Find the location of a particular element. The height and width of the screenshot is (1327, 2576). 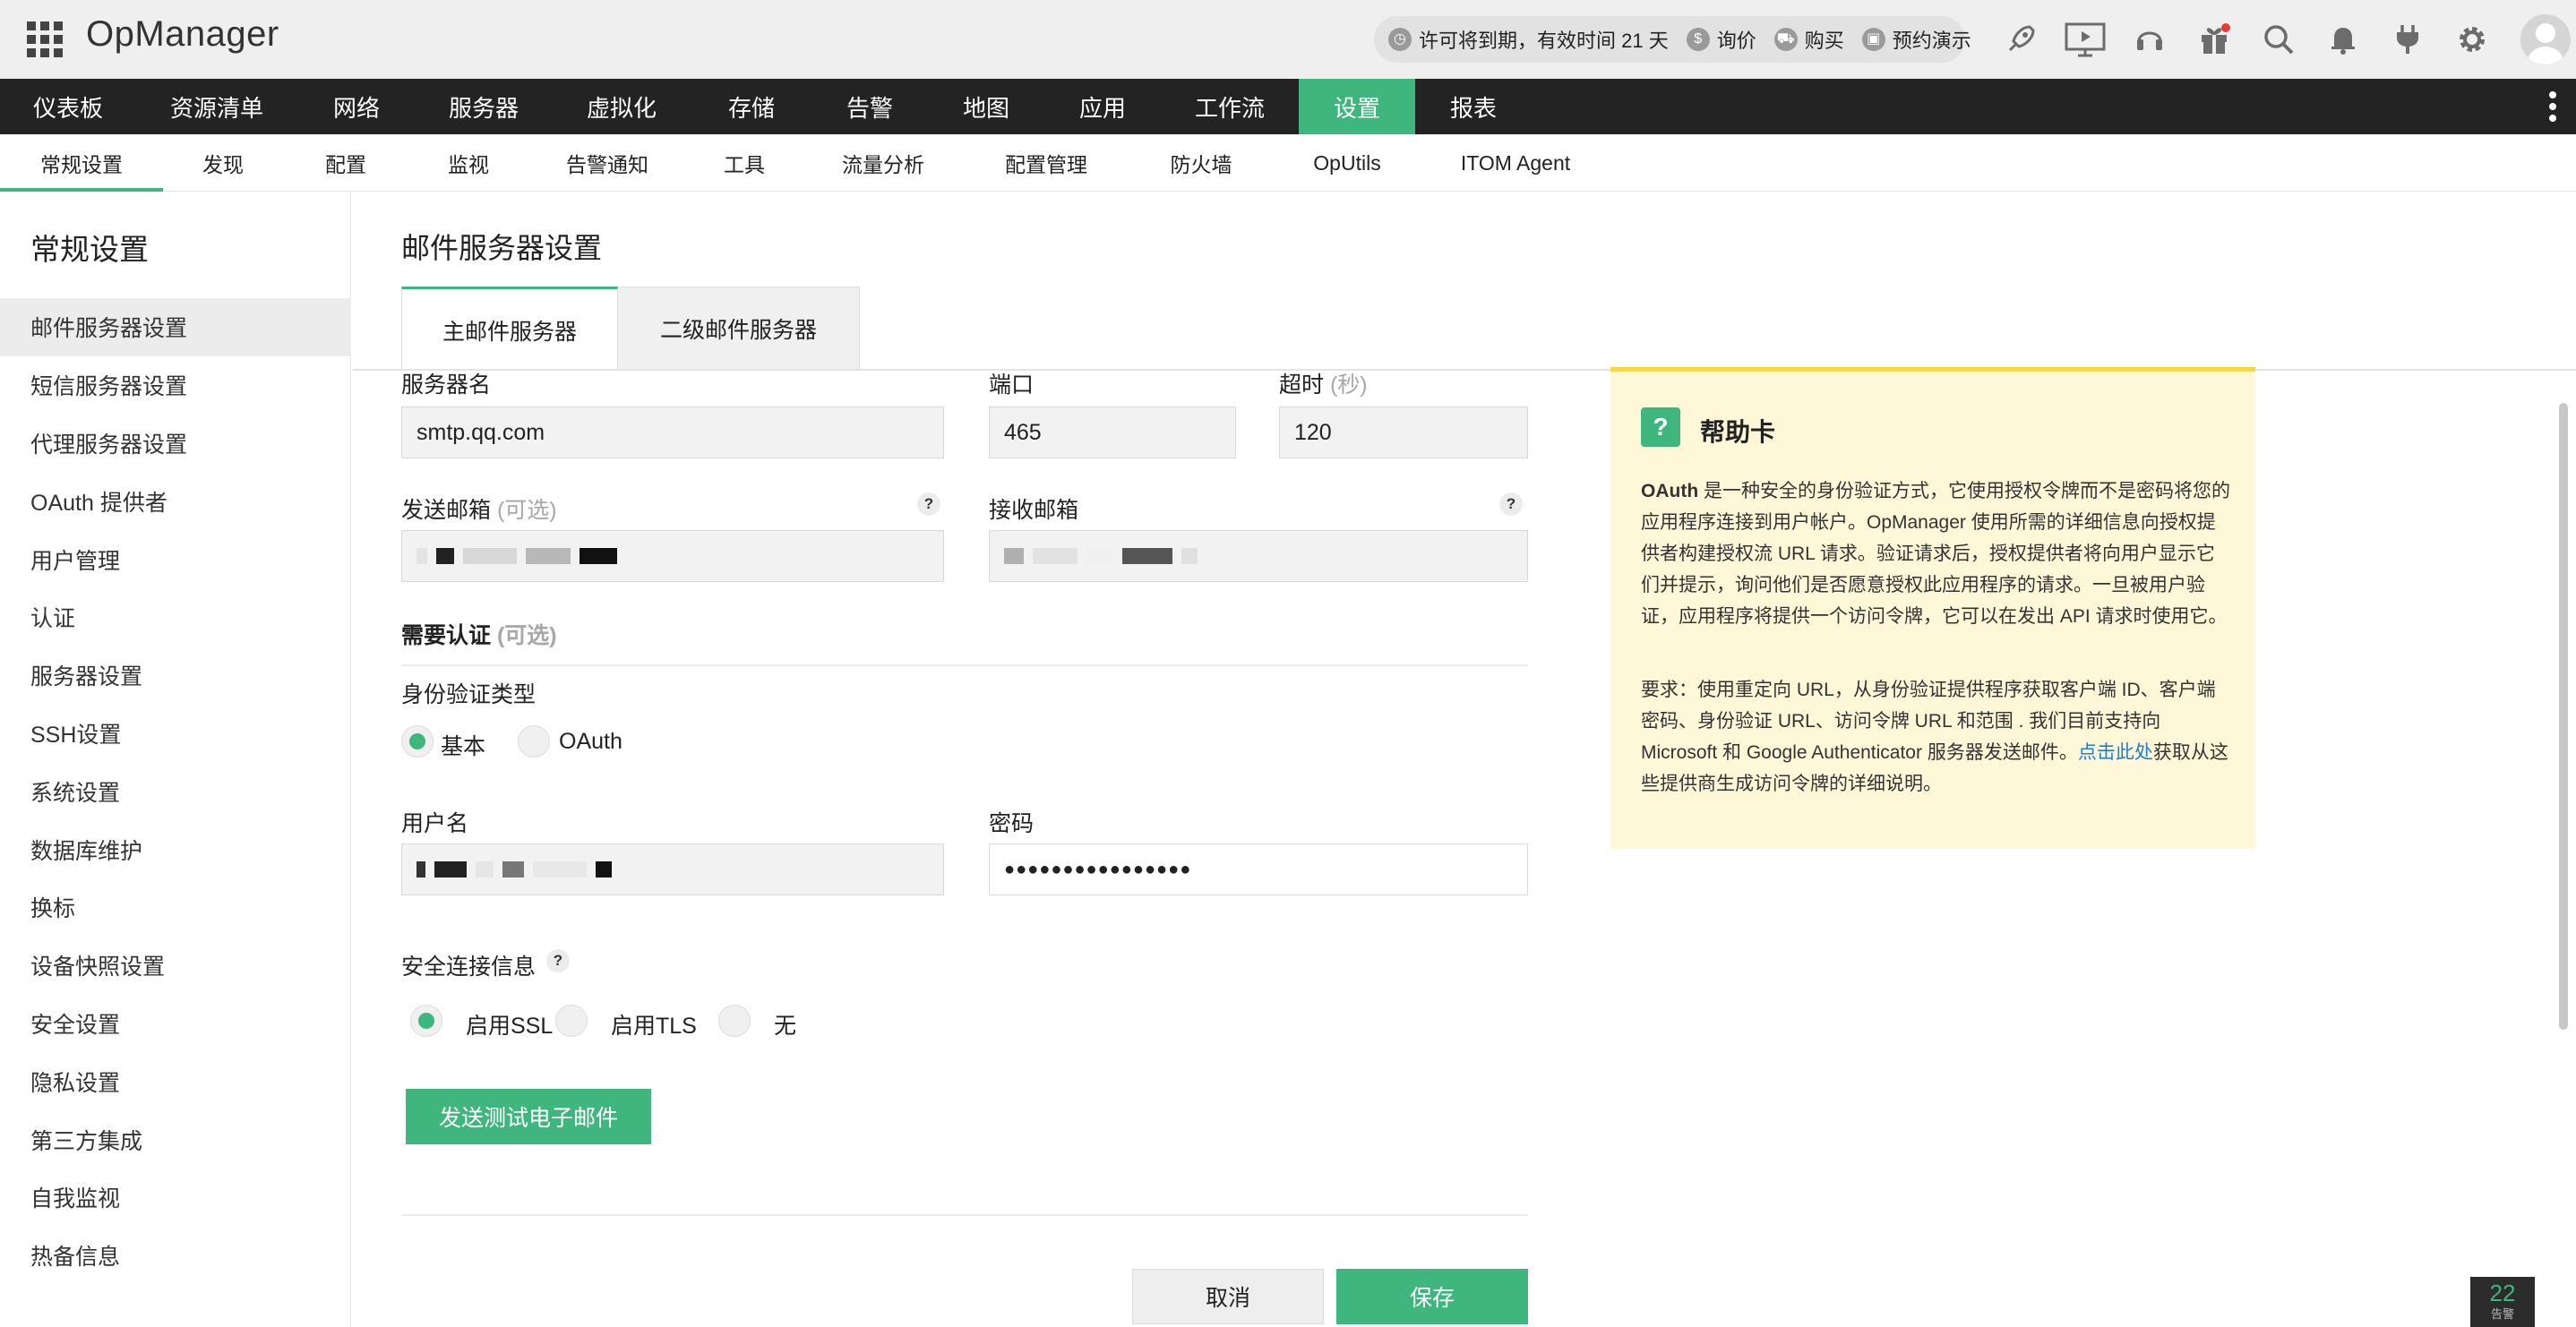

license-bar: ◷ 许可将到期，有效时间 21 天 $ 询价 ⛟ 购买 ▣ 预约演示 is located at coordinates (1672, 39).